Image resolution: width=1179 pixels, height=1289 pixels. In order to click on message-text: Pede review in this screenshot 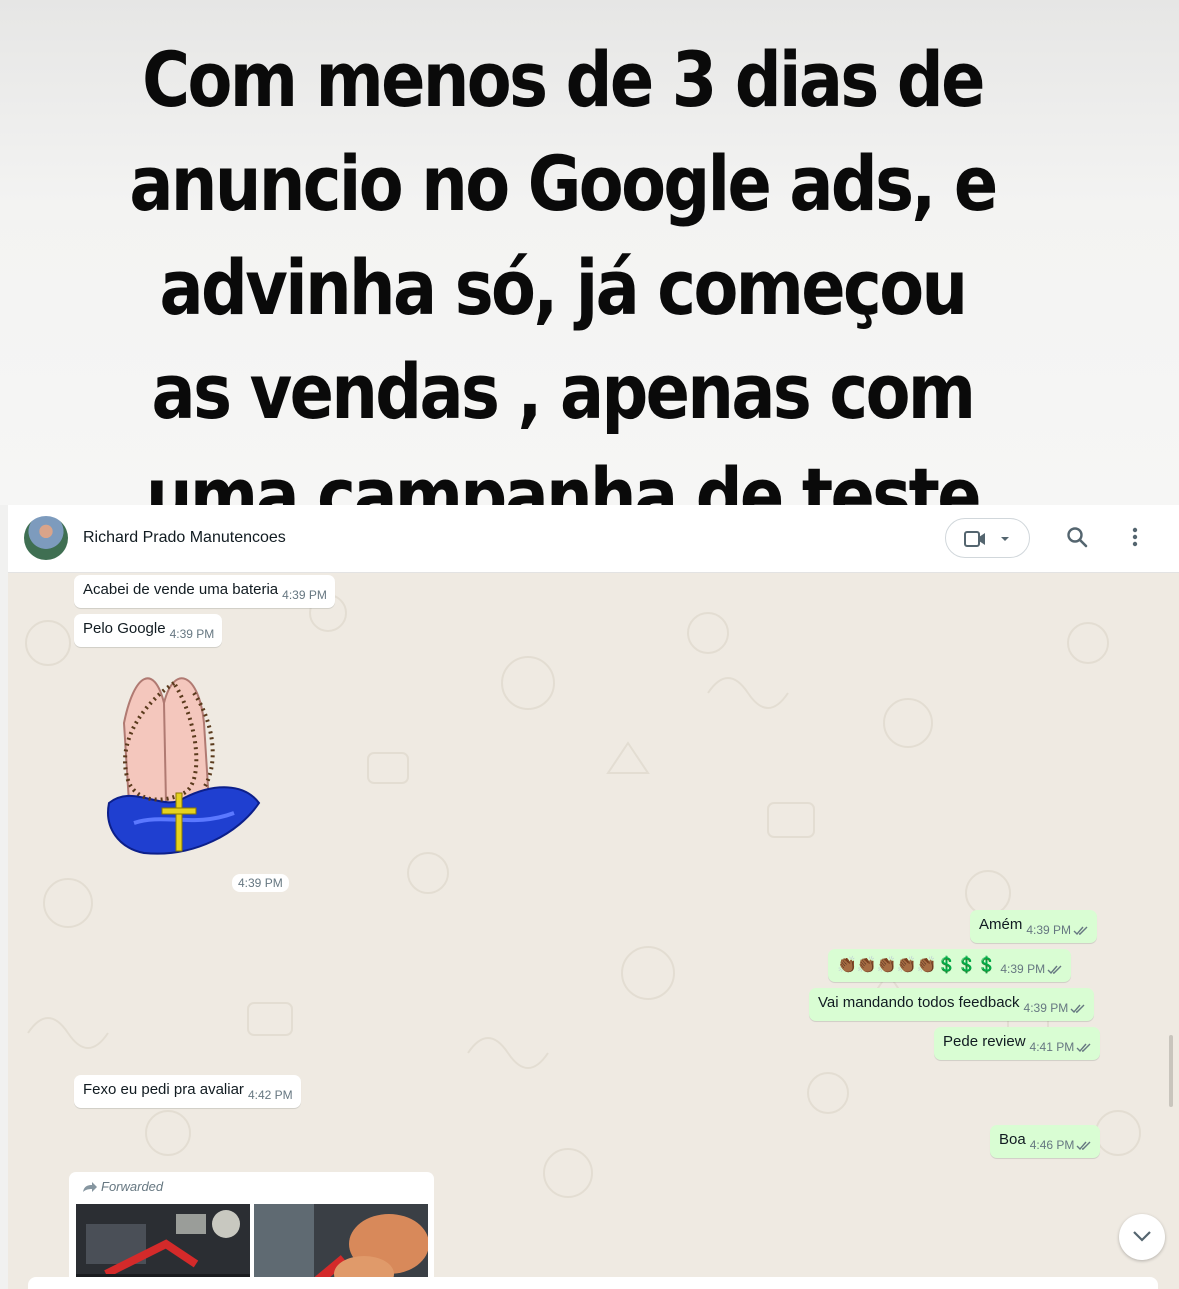, I will do `click(984, 1041)`.